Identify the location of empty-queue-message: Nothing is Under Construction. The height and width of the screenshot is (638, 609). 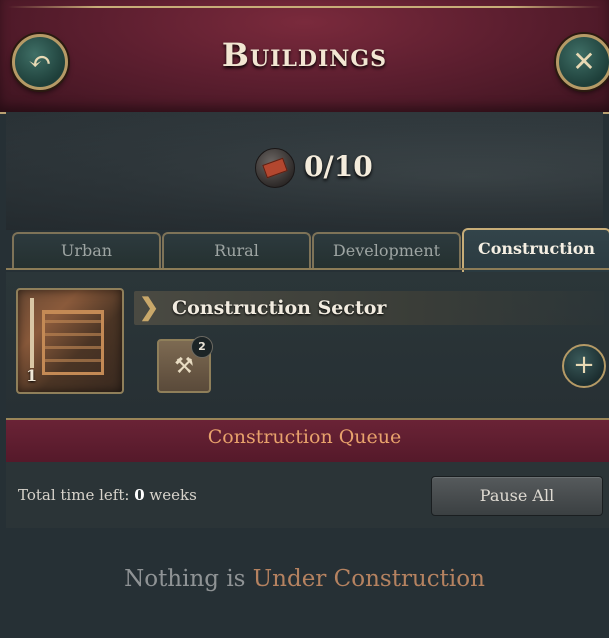
(304, 579).